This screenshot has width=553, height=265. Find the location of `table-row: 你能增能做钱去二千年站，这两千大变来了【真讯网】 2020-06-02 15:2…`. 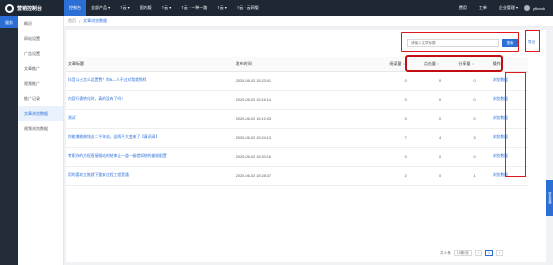

table-row: 你能增能做钱去二千年站，这两千大变来了【真讯网】 2020-06-02 15:2… is located at coordinates (297, 138).